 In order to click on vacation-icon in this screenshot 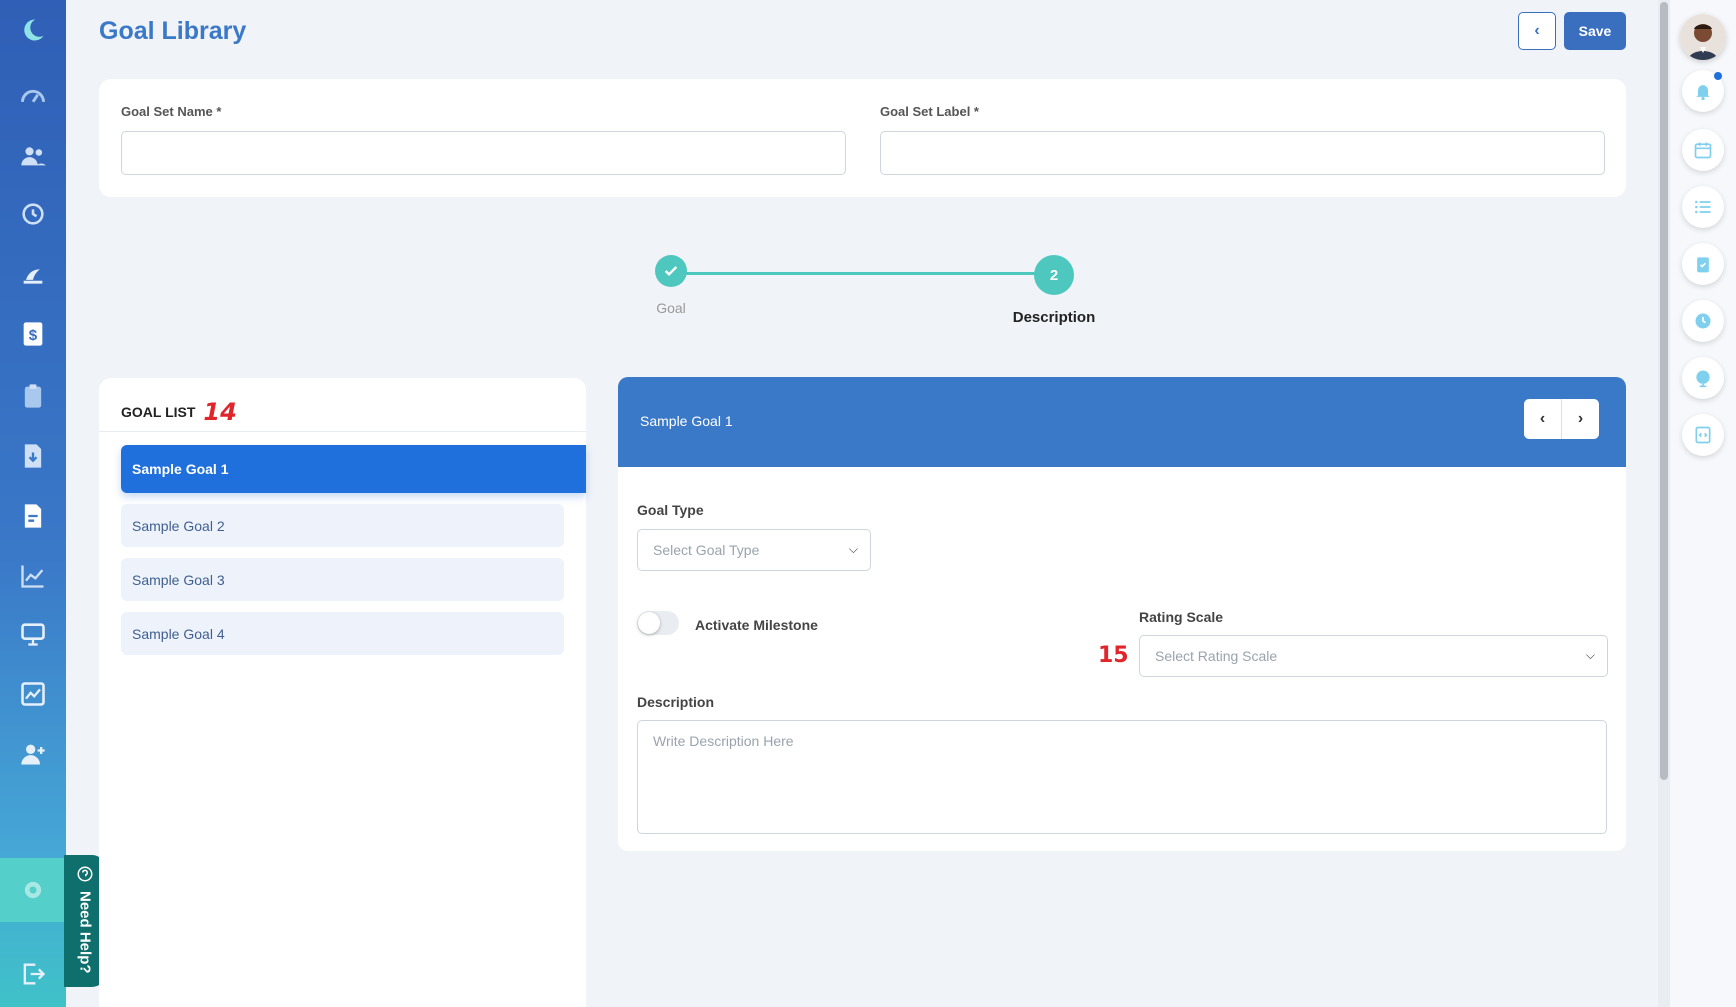, I will do `click(33, 274)`.